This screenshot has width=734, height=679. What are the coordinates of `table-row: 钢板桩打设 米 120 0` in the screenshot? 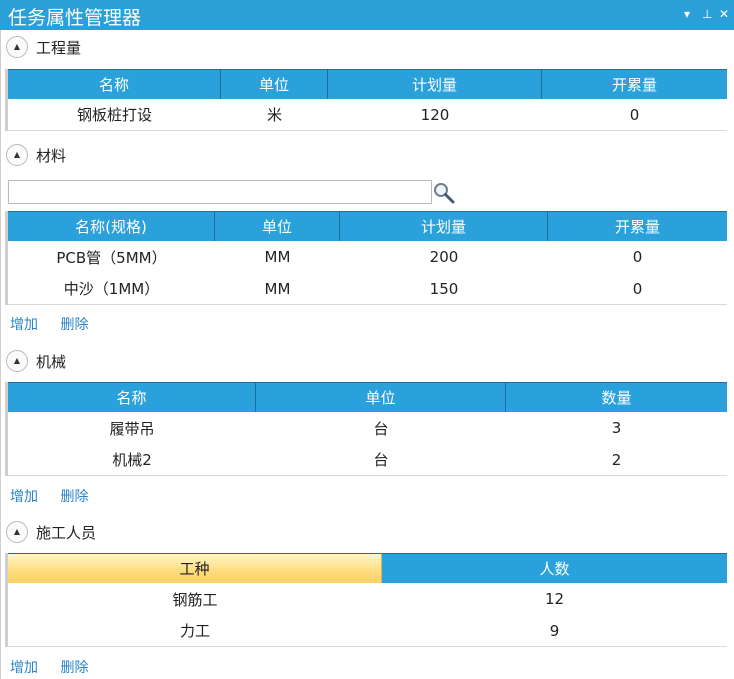 It's located at (367, 115).